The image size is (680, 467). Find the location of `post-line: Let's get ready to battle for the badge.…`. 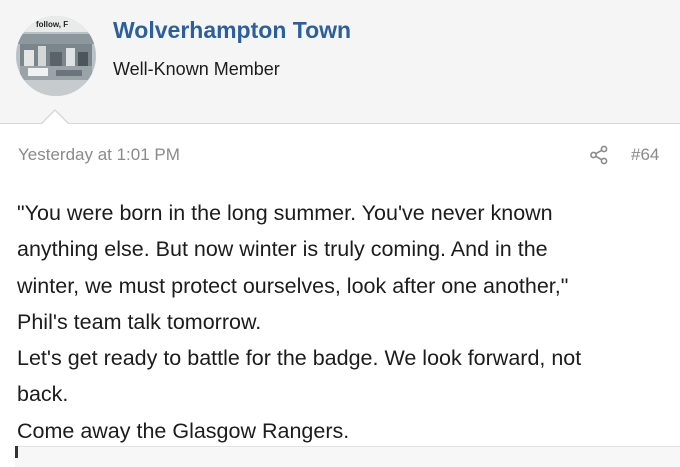

post-line: Let's get ready to battle for the badge.… is located at coordinates (299, 358).